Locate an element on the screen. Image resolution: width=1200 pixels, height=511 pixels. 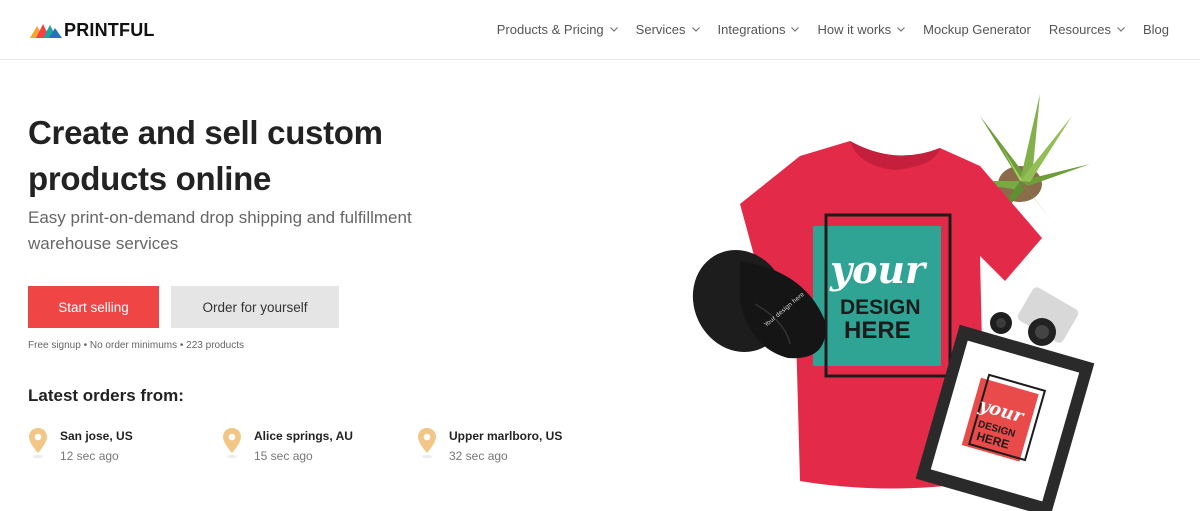
order-time: 12 sec ago is located at coordinates (89, 456).